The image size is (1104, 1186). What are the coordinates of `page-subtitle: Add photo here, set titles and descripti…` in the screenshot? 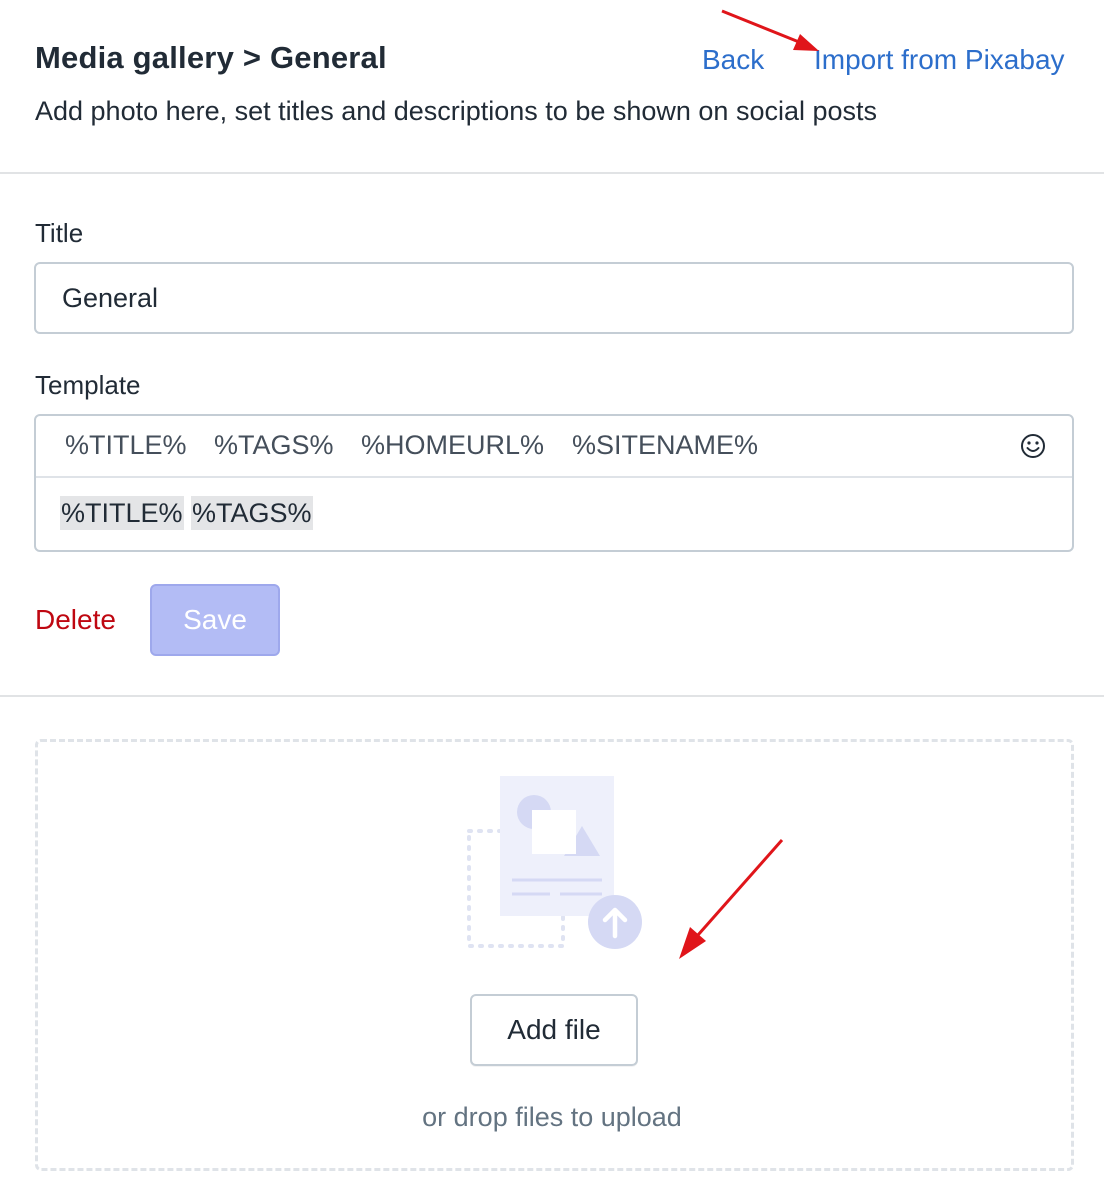 It's located at (456, 111).